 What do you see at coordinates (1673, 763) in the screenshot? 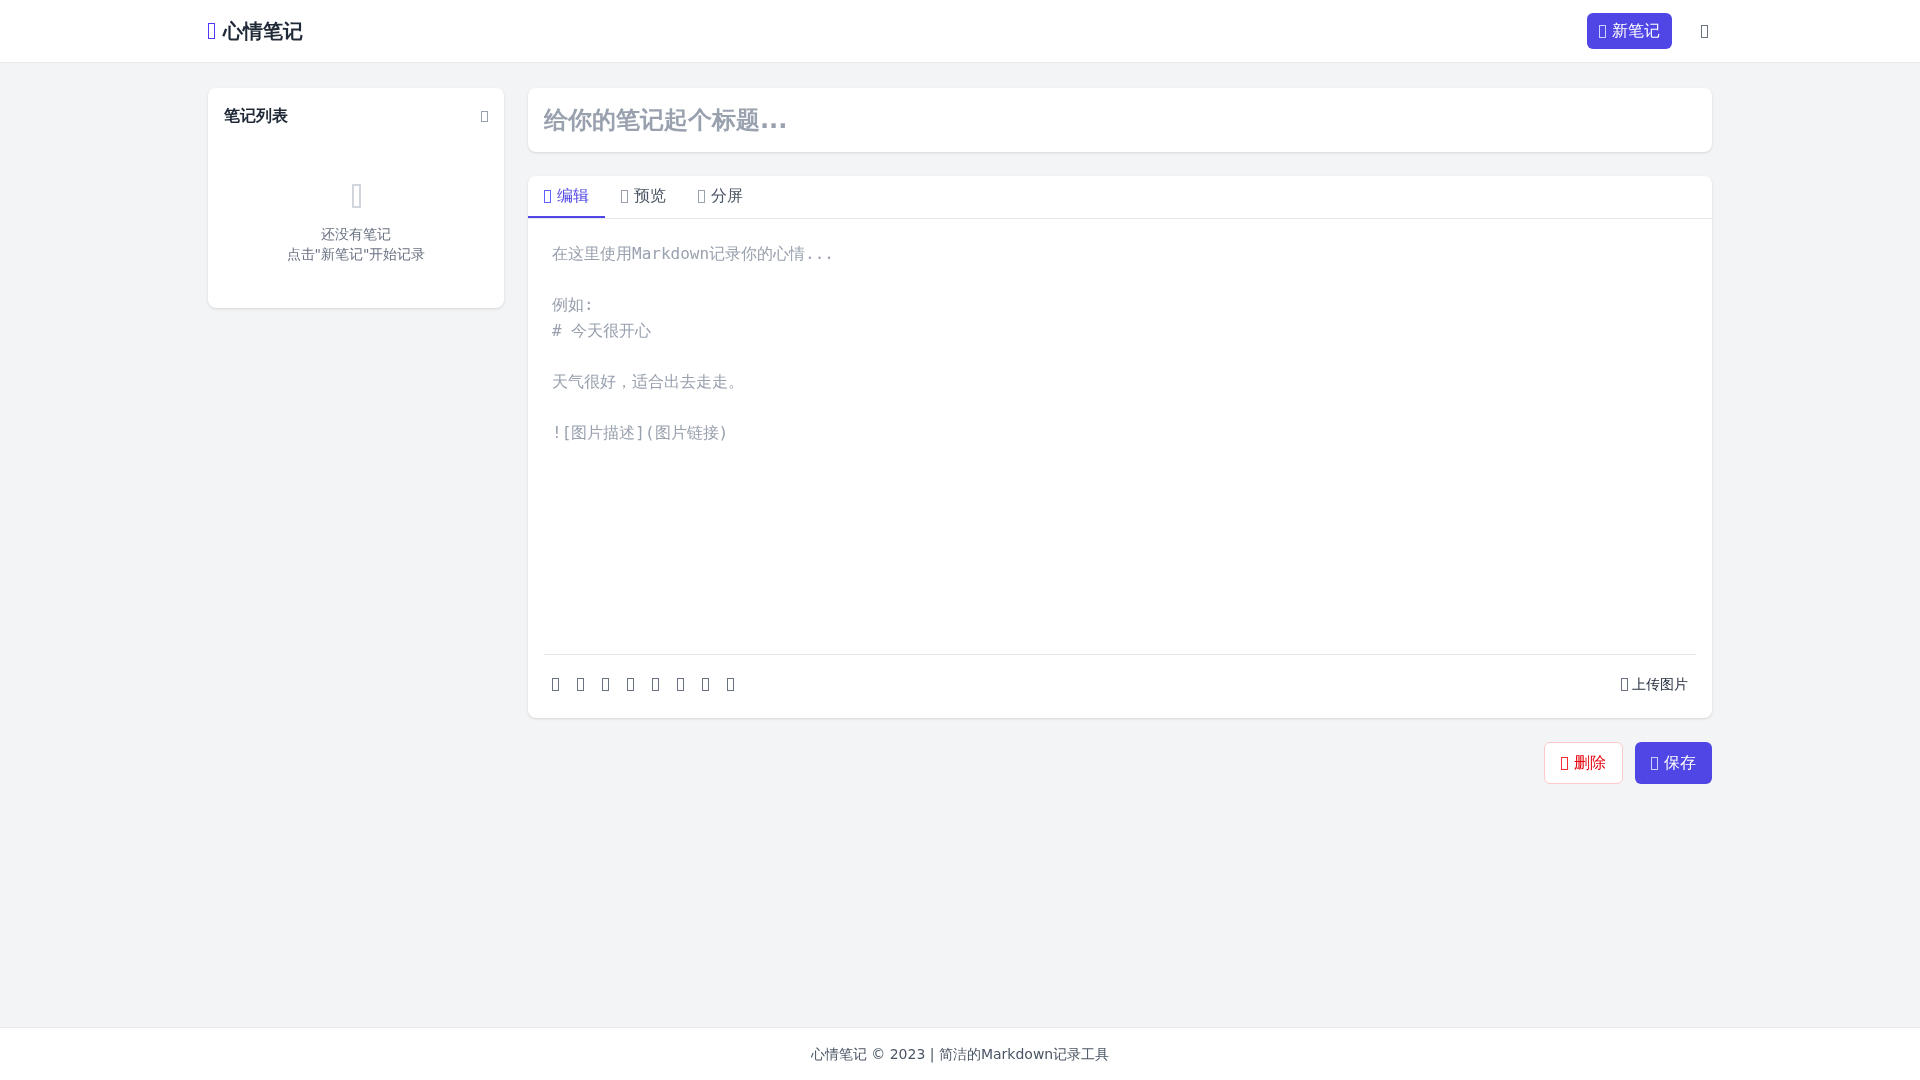
I see `save-button: 保存` at bounding box center [1673, 763].